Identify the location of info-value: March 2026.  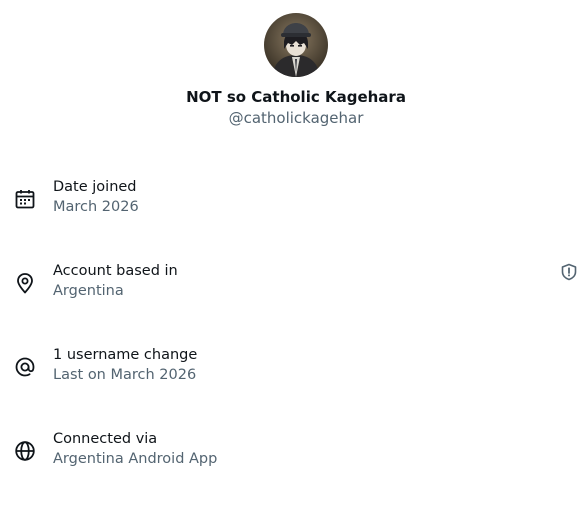
(96, 207).